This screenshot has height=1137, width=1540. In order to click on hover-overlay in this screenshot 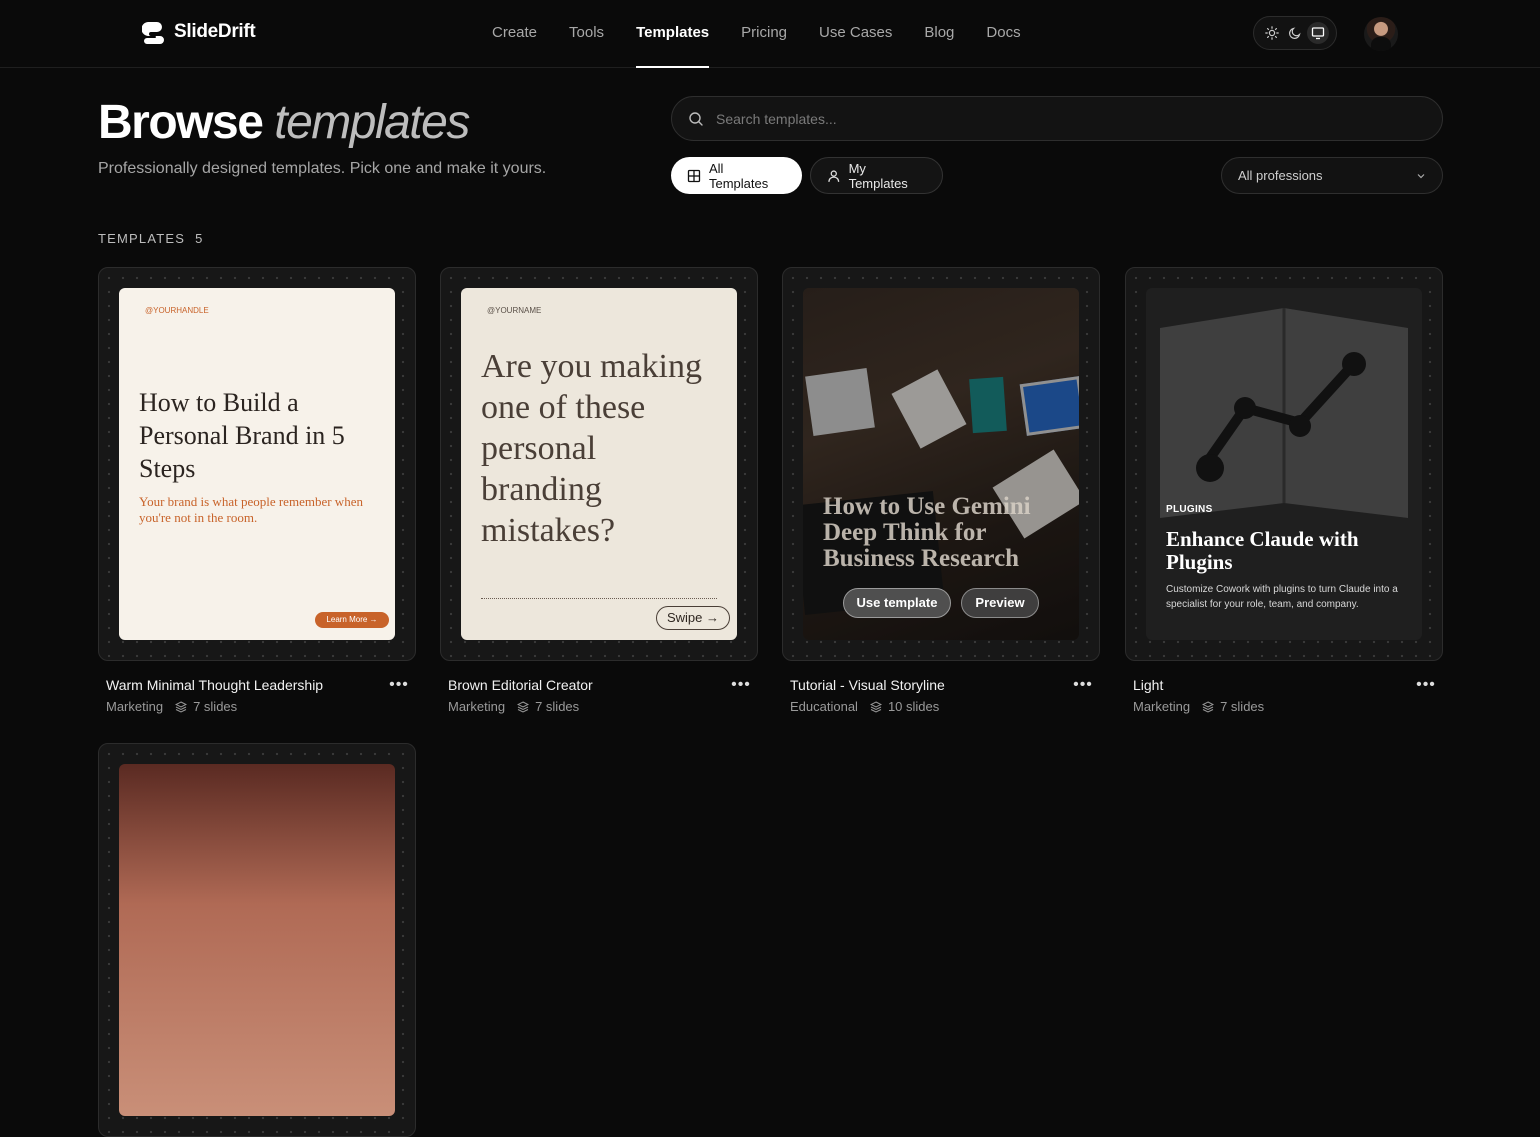, I will do `click(941, 464)`.